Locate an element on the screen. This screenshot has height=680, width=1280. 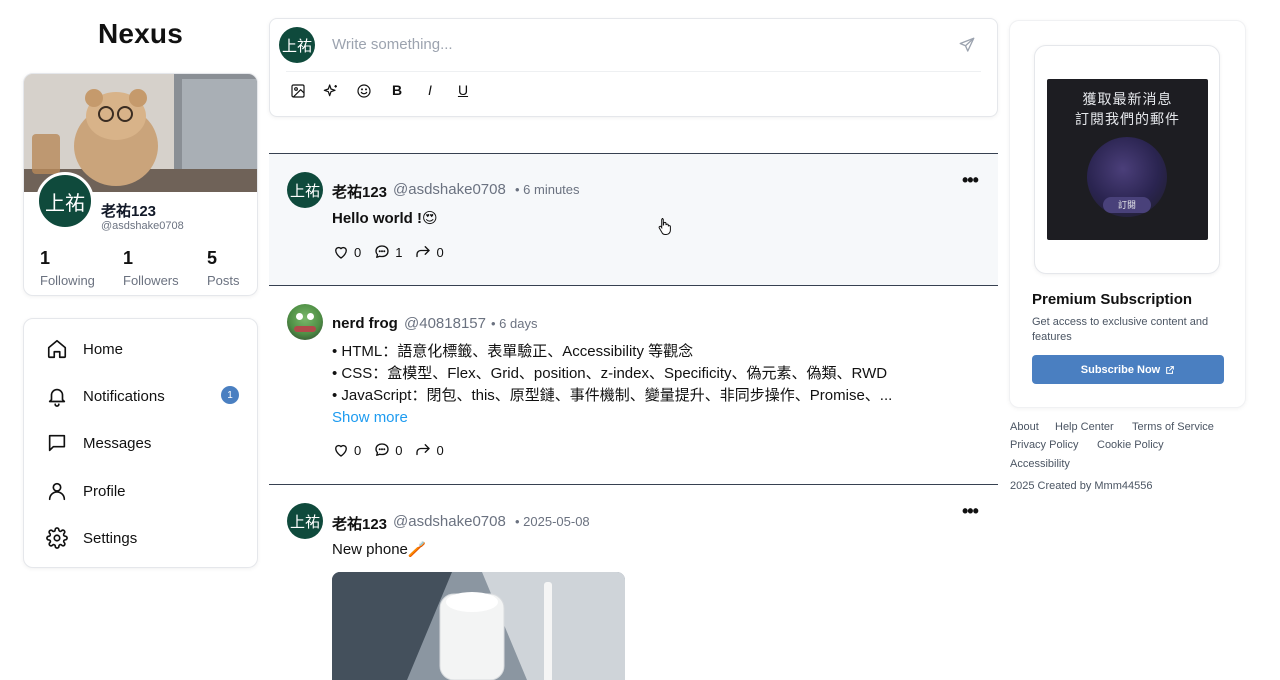
newsletter-ad-image: 獲取最新消息 訂閱我們的郵件 訂閱 is located at coordinates (1127, 159).